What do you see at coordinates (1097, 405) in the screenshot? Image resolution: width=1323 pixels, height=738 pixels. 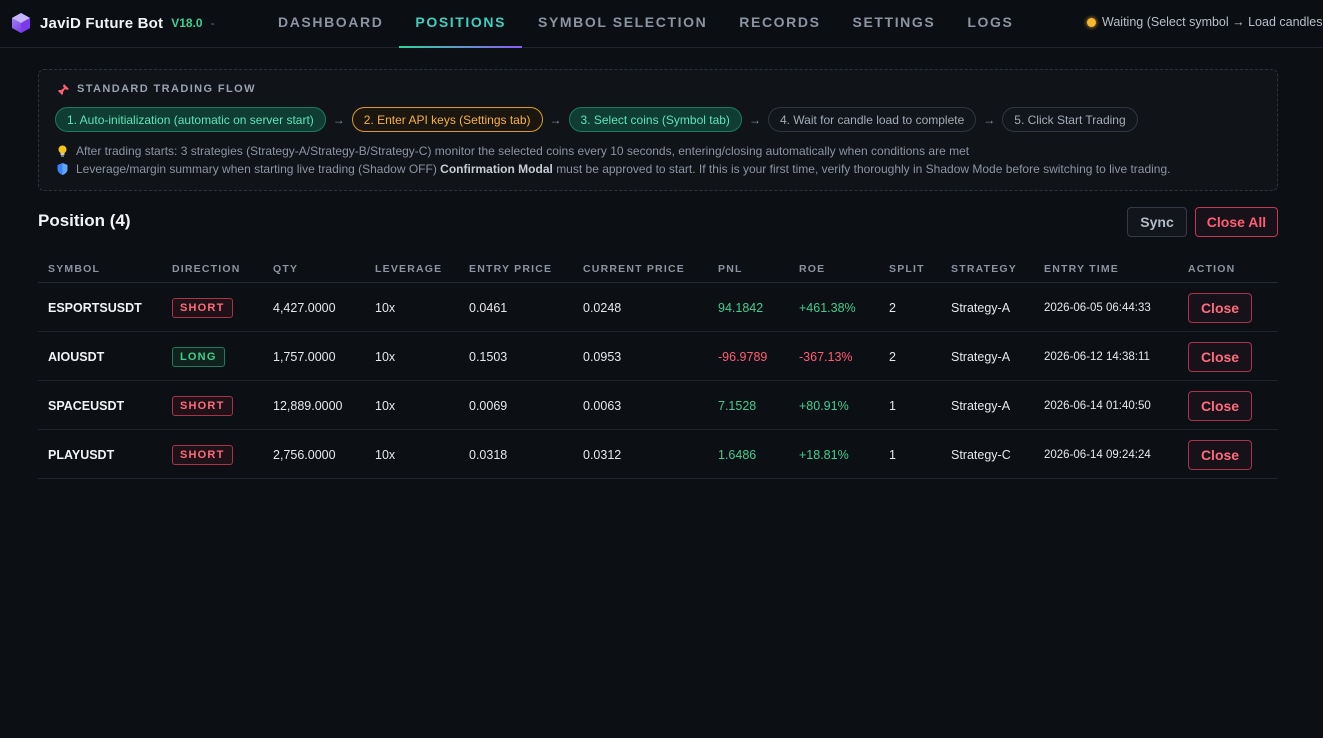 I see `entry-time-cell: 2026-06-14 01:40:50` at bounding box center [1097, 405].